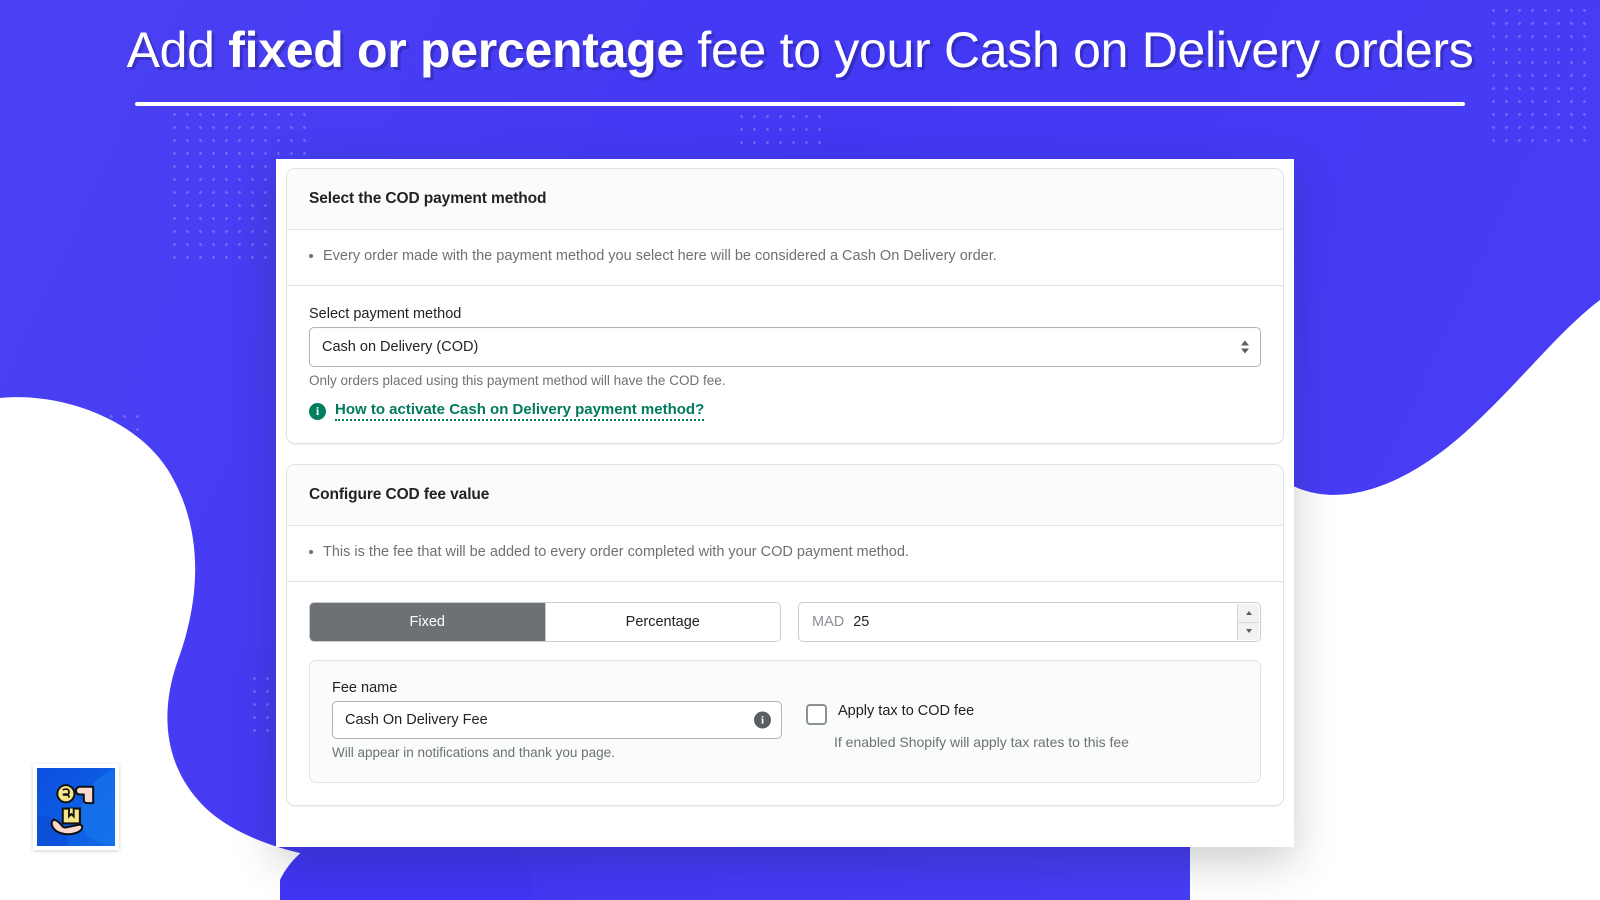 The height and width of the screenshot is (900, 1600). Describe the element at coordinates (785, 199) in the screenshot. I see `card-header-payment: Select the COD payment method` at that location.